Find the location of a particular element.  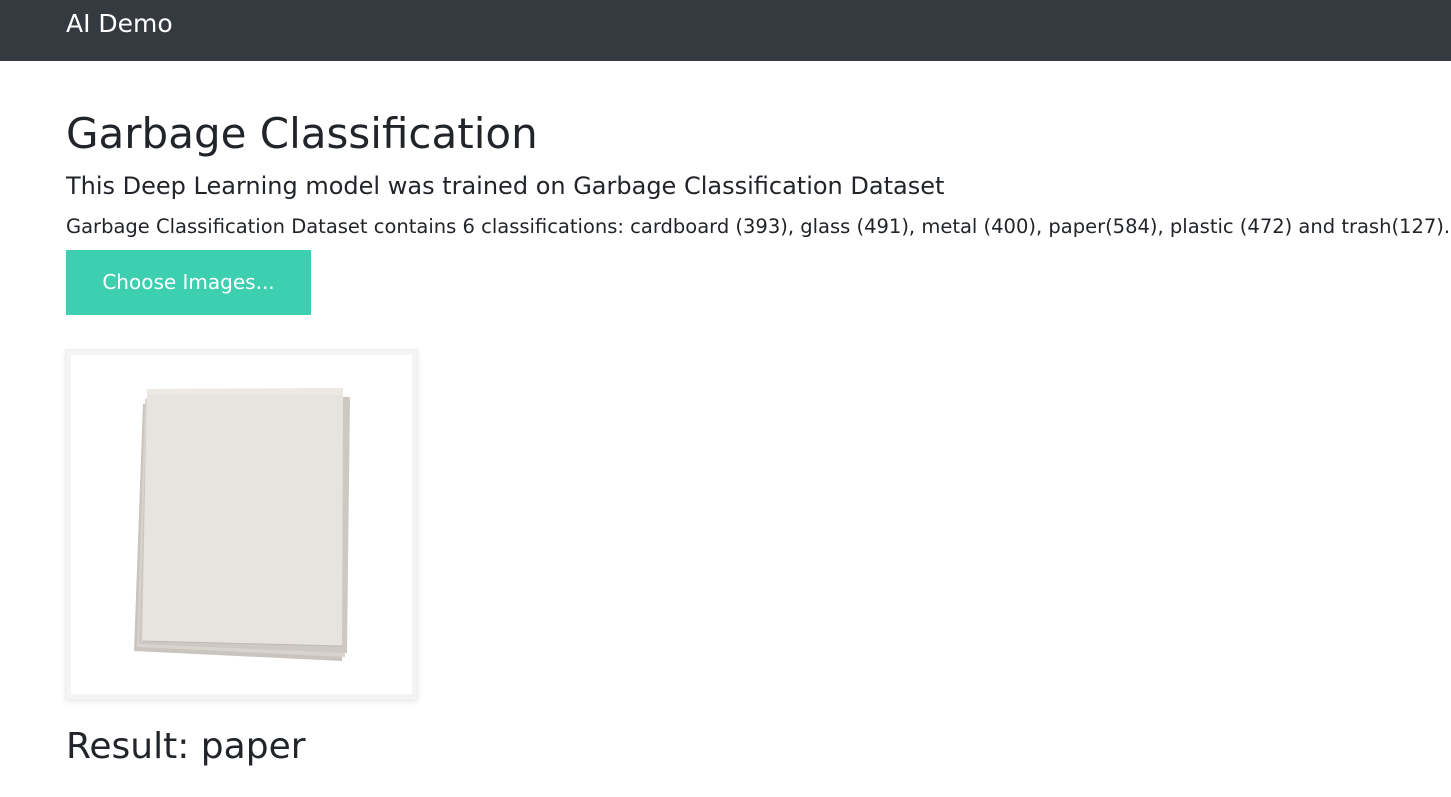

paper-sheet-top is located at coordinates (242, 517).